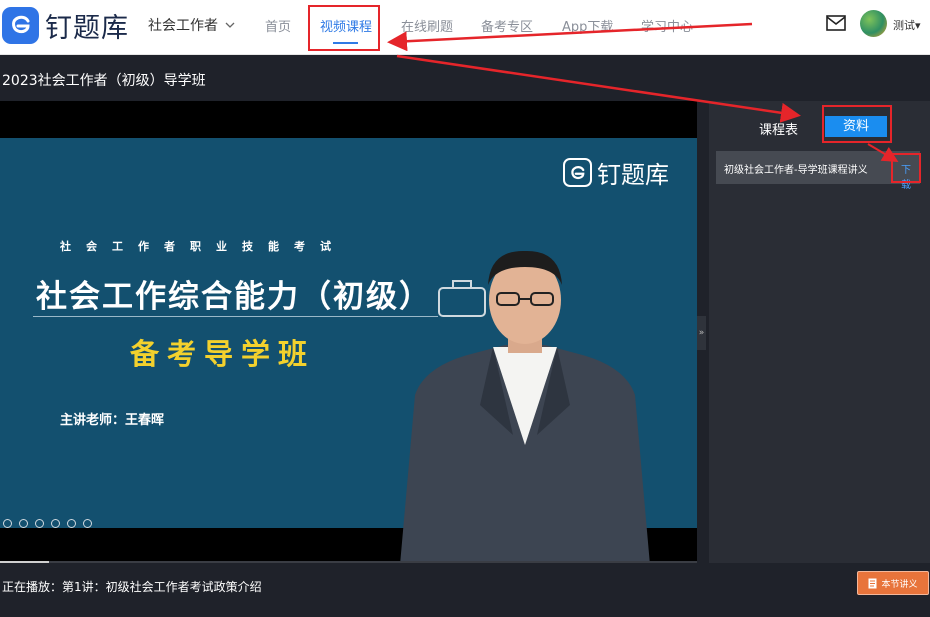 The height and width of the screenshot is (617, 930). I want to click on annotation-box-nav, so click(344, 28).